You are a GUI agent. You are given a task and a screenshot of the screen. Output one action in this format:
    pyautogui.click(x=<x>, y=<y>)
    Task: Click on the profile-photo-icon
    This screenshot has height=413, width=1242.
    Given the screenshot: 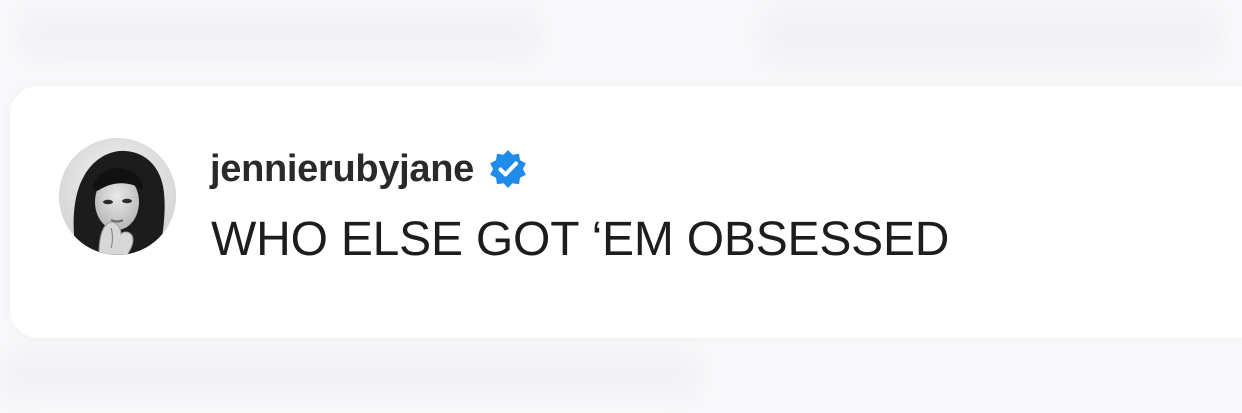 What is the action you would take?
    pyautogui.click(x=117, y=196)
    